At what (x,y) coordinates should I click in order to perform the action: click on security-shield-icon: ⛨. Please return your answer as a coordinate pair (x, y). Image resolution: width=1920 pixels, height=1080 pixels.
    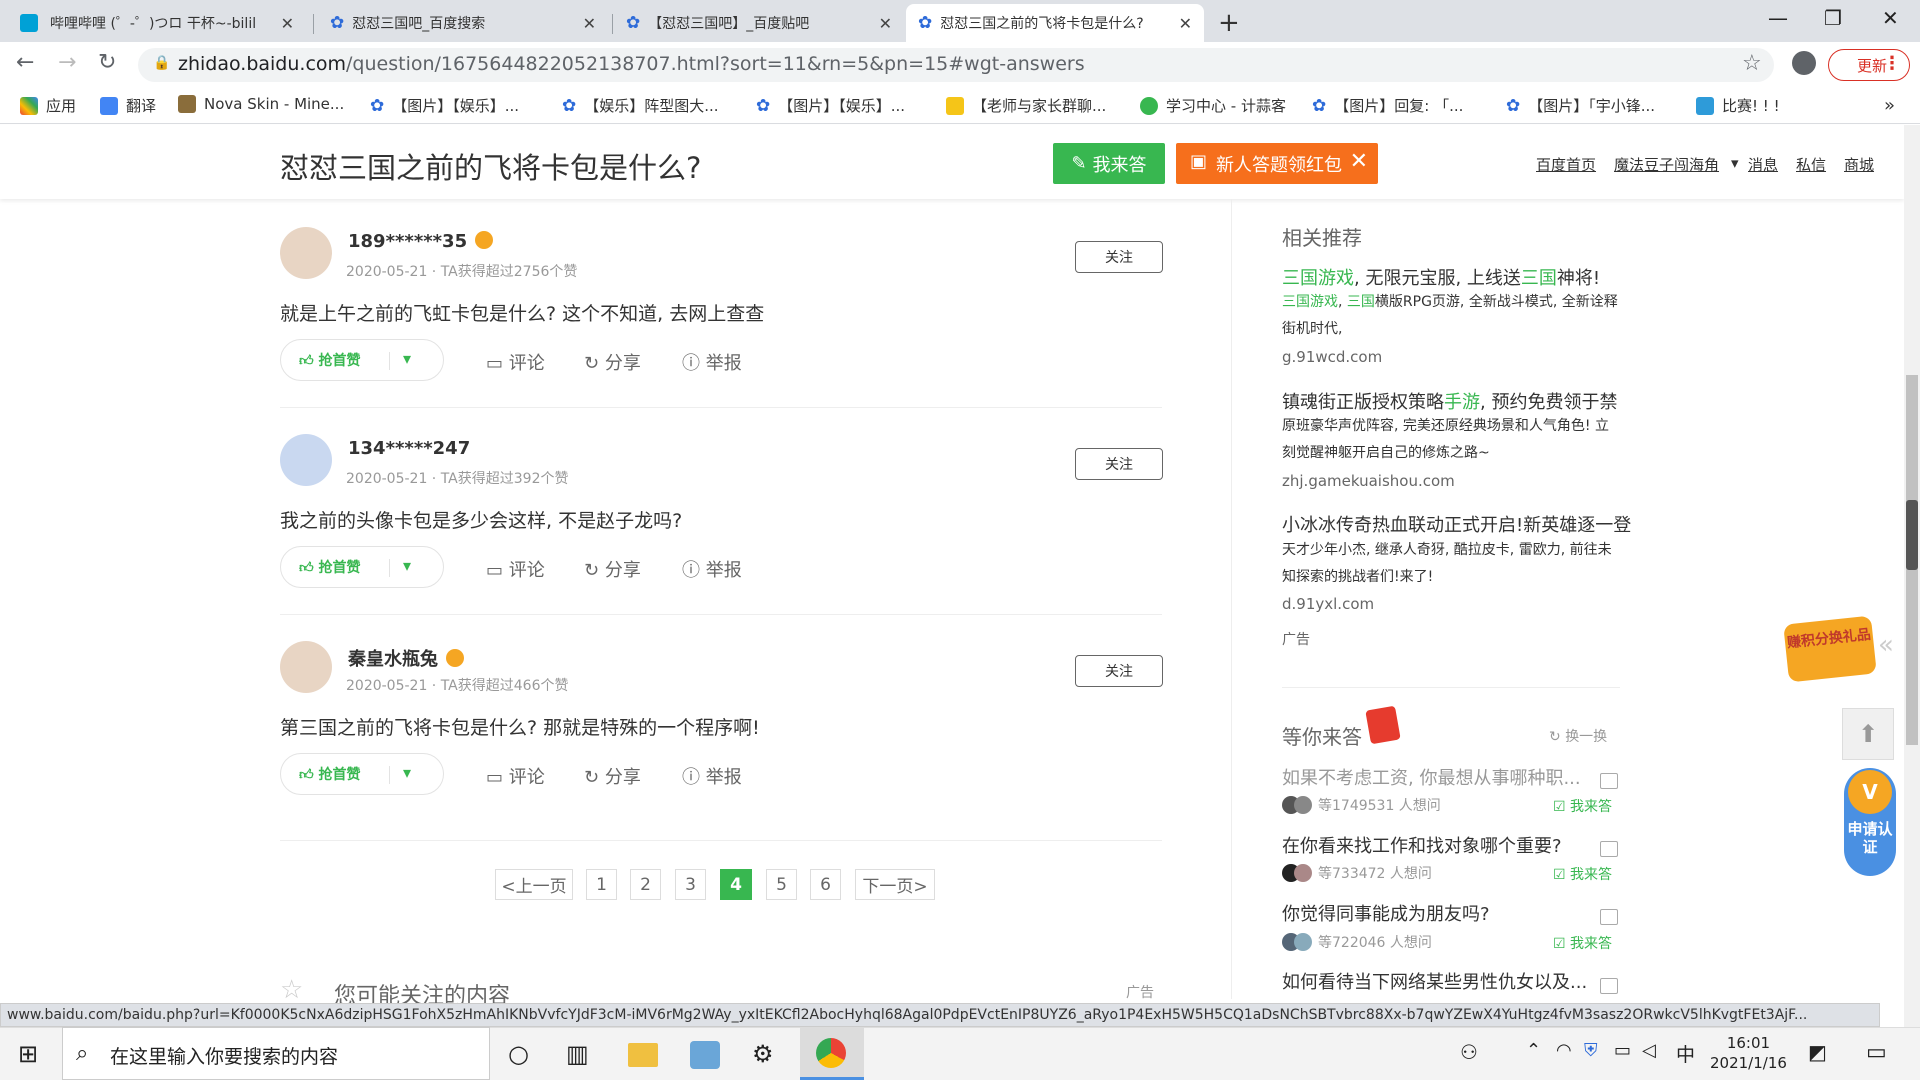
    Looking at the image, I should click on (1591, 1050).